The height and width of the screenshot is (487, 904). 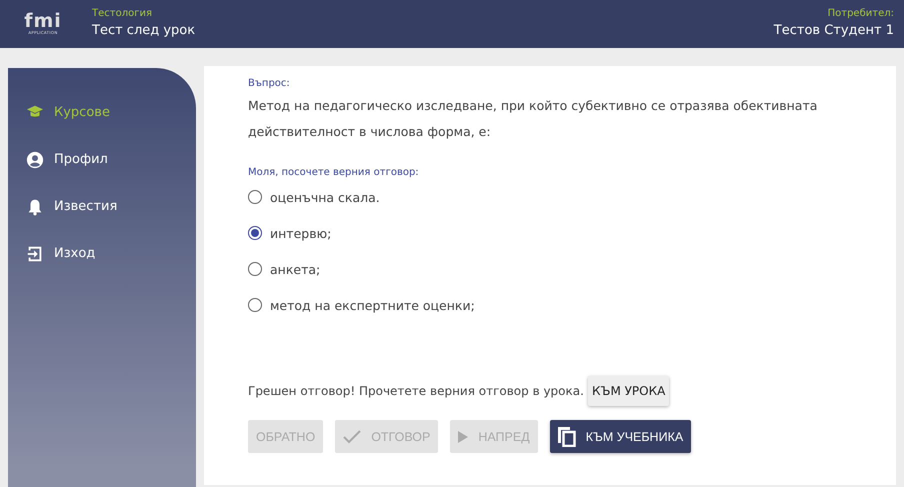 What do you see at coordinates (361, 305) in the screenshot?
I see `answer-option: метод на експертните оценки;` at bounding box center [361, 305].